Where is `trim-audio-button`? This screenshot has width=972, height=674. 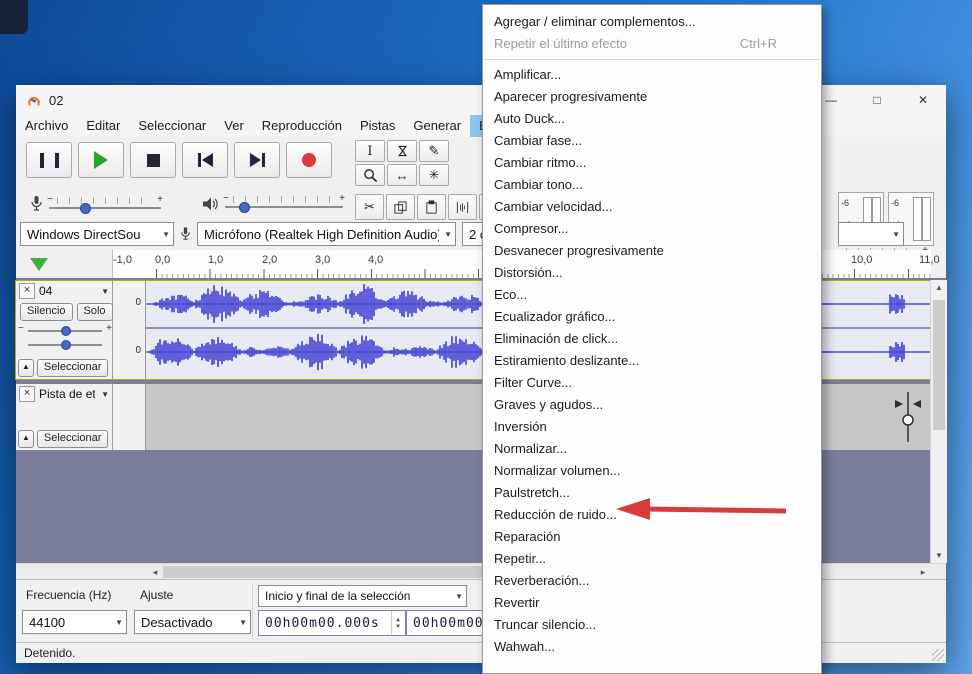 trim-audio-button is located at coordinates (462, 207).